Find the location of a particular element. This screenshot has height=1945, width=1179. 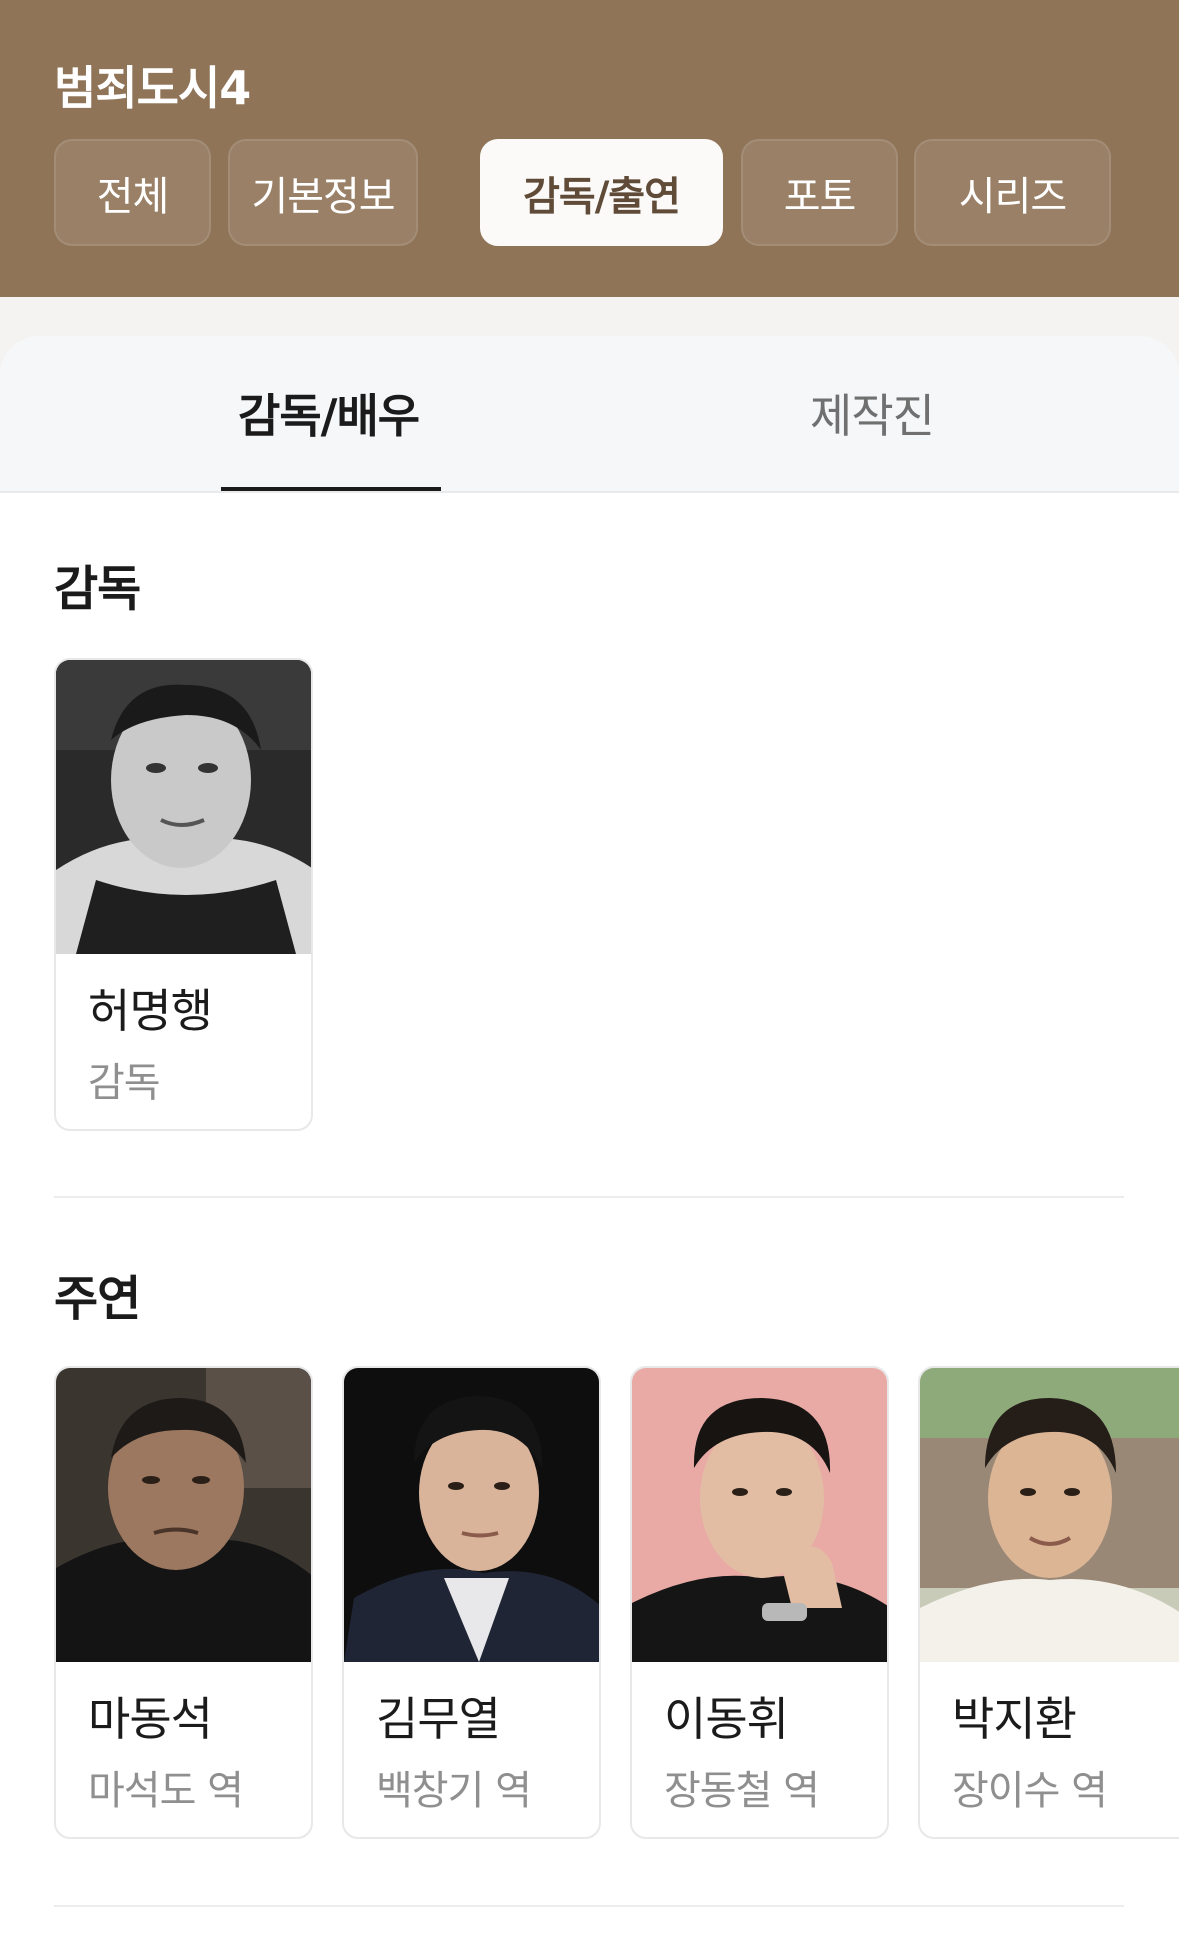

subtab-production: 제작진 is located at coordinates (872, 413).